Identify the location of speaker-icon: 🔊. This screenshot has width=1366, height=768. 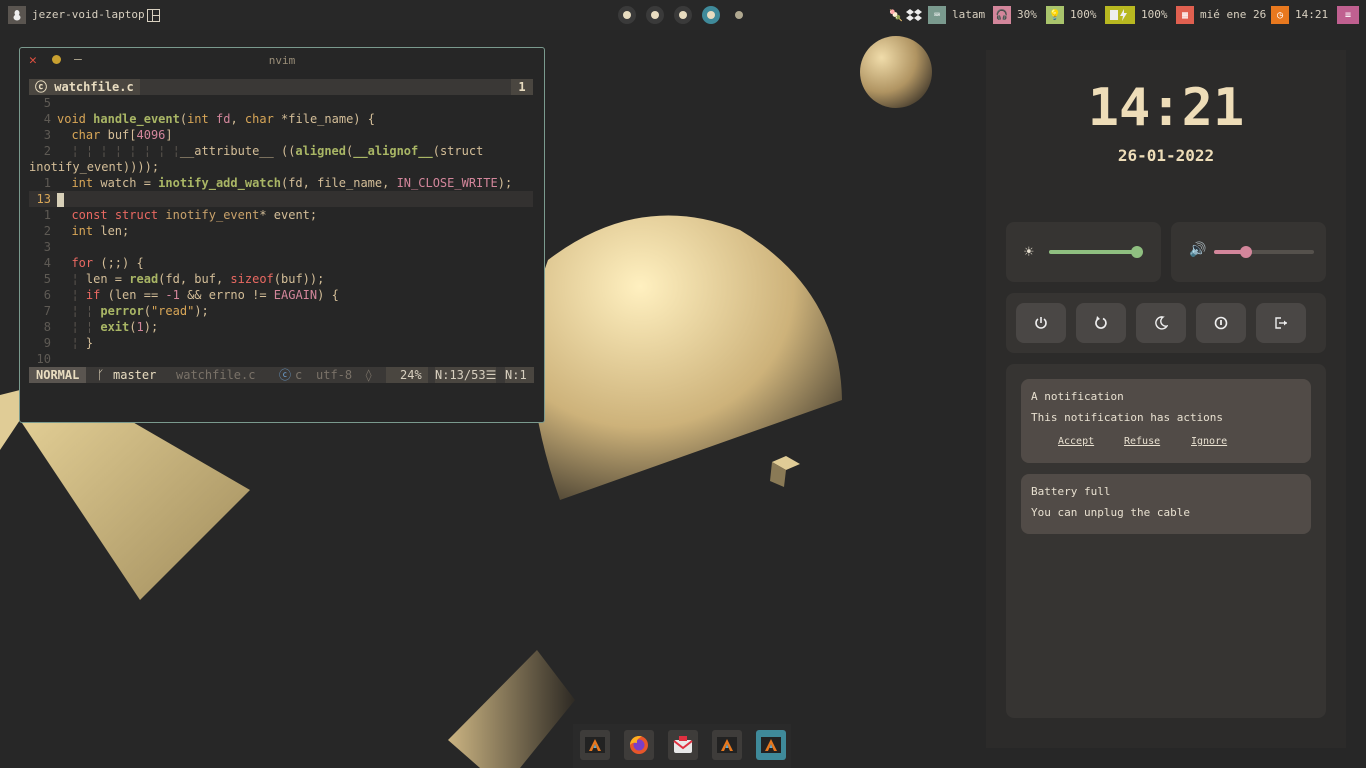
(1198, 250).